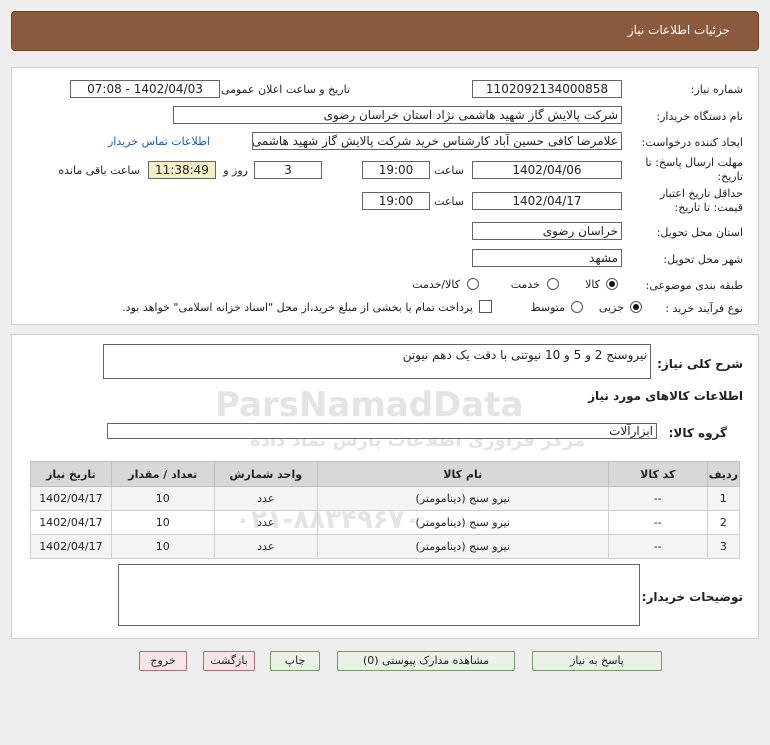 The image size is (770, 745). What do you see at coordinates (283, 89) in the screenshot?
I see `announce-label: تاریخ و ساعت اعلان عمومی:` at bounding box center [283, 89].